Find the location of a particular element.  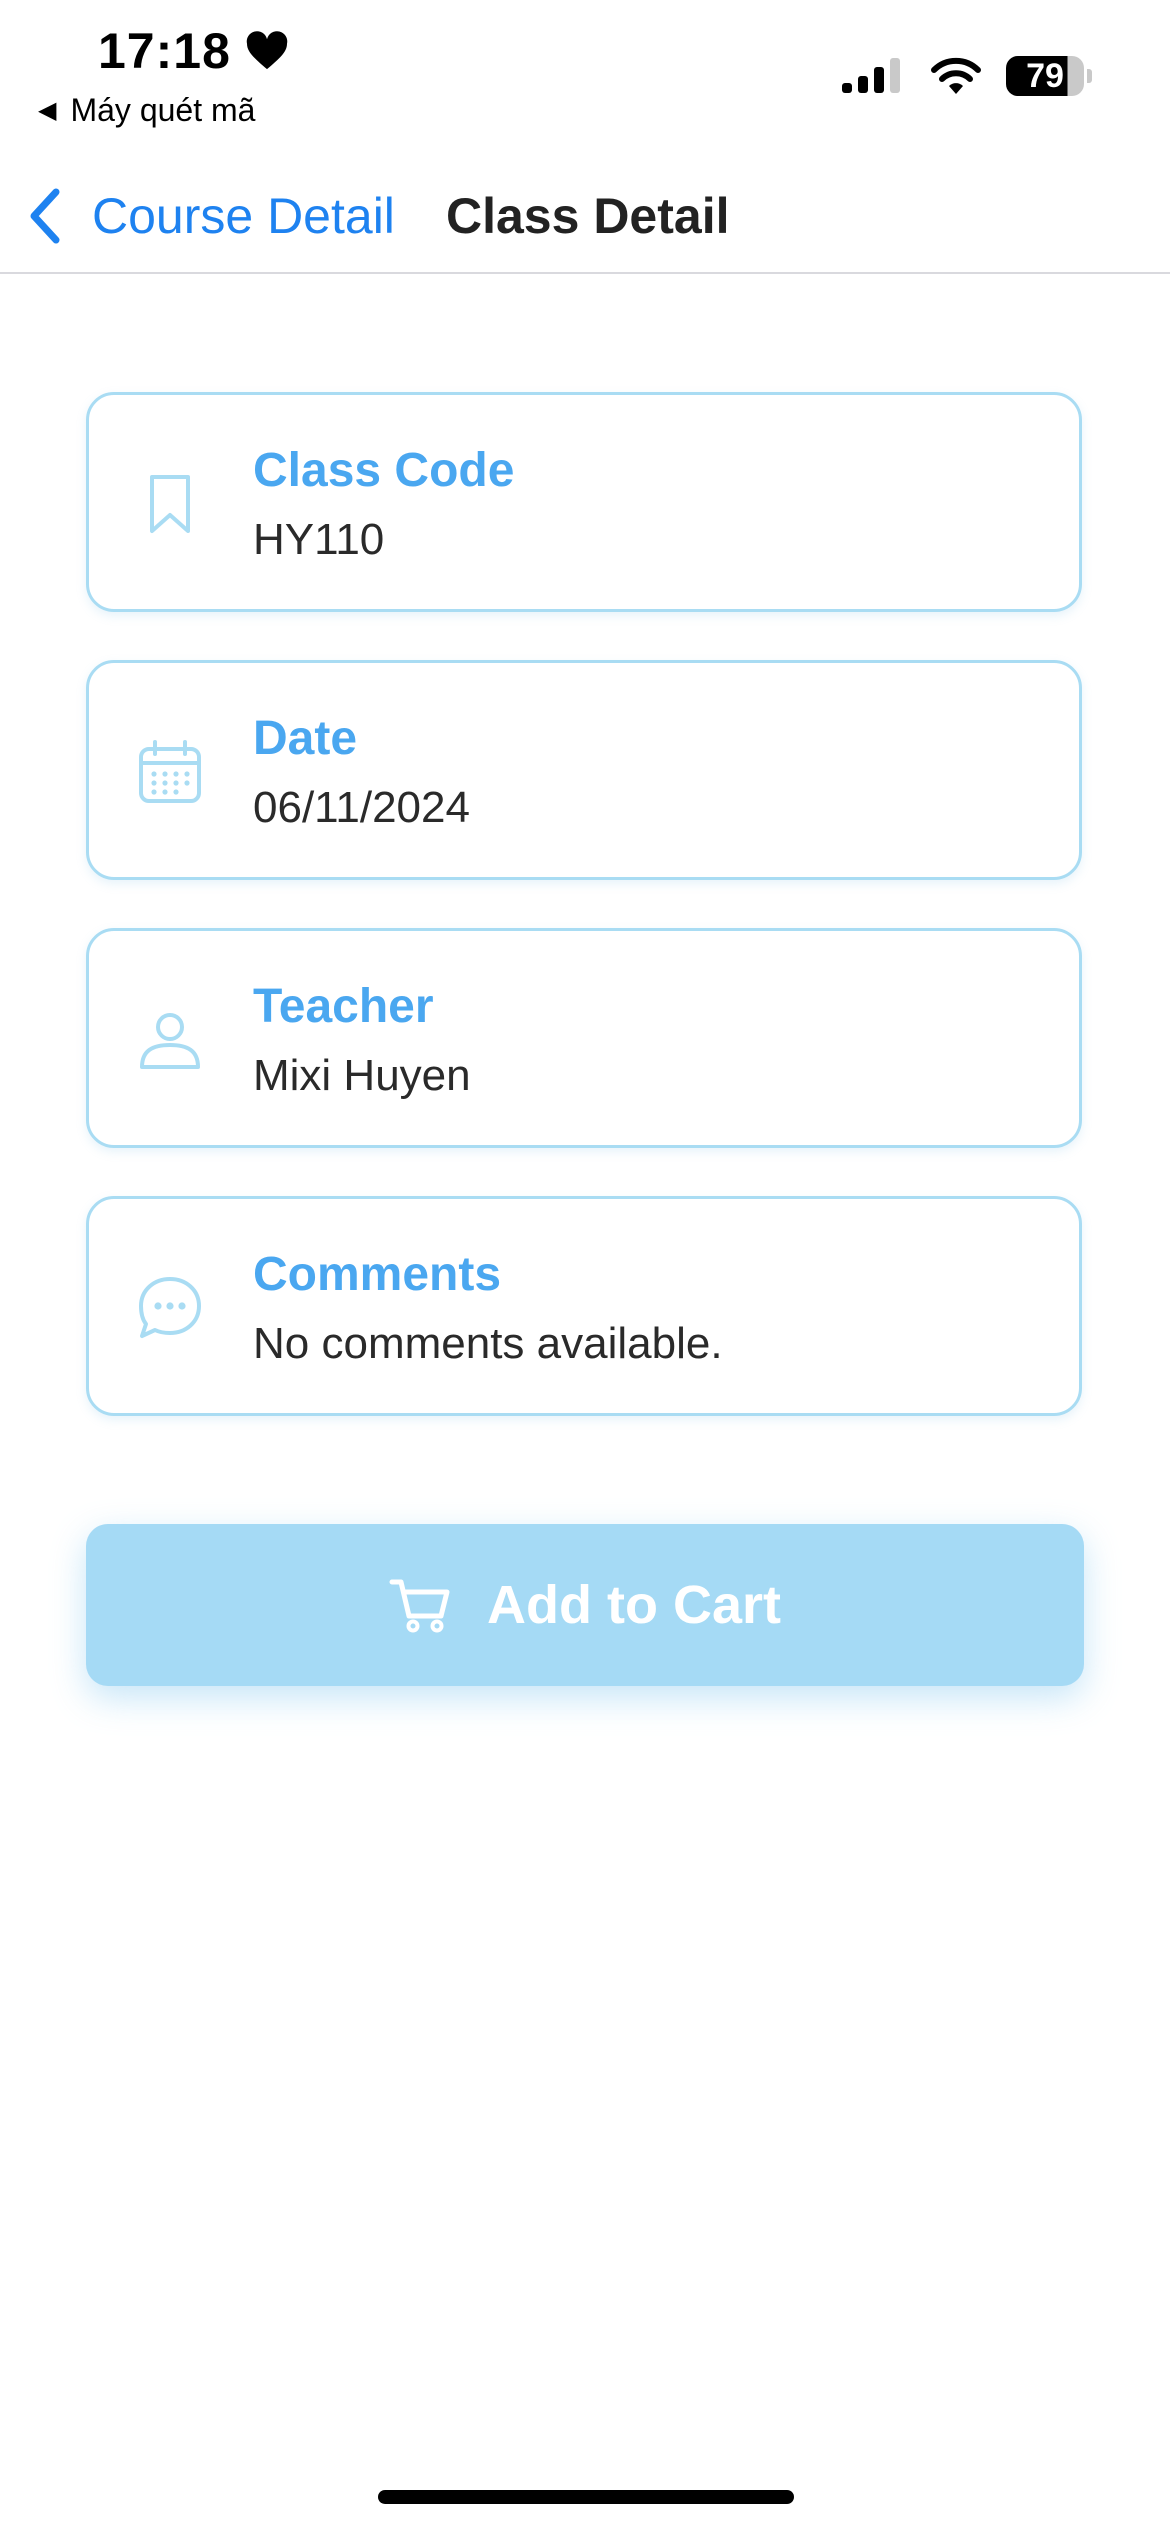

status-bar-time: 17:18 is located at coordinates (193, 51).